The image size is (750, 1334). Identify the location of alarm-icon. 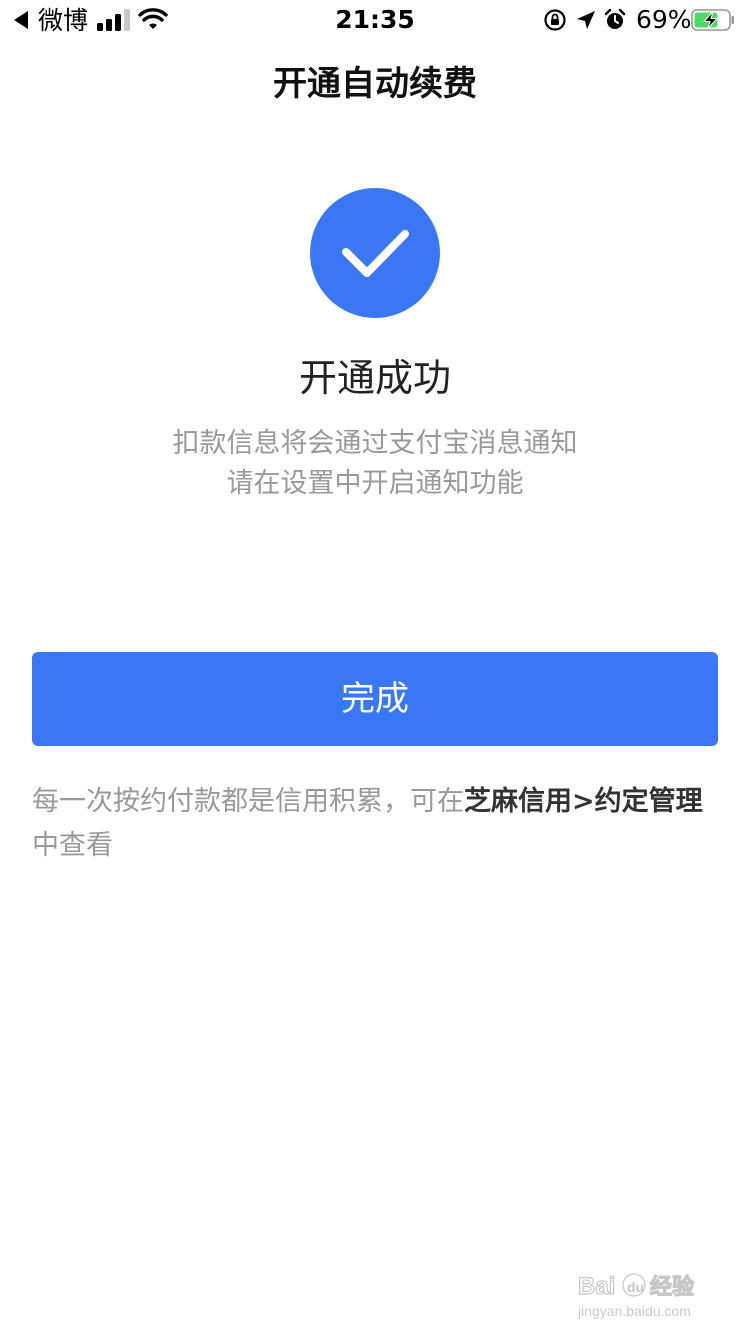
(615, 18).